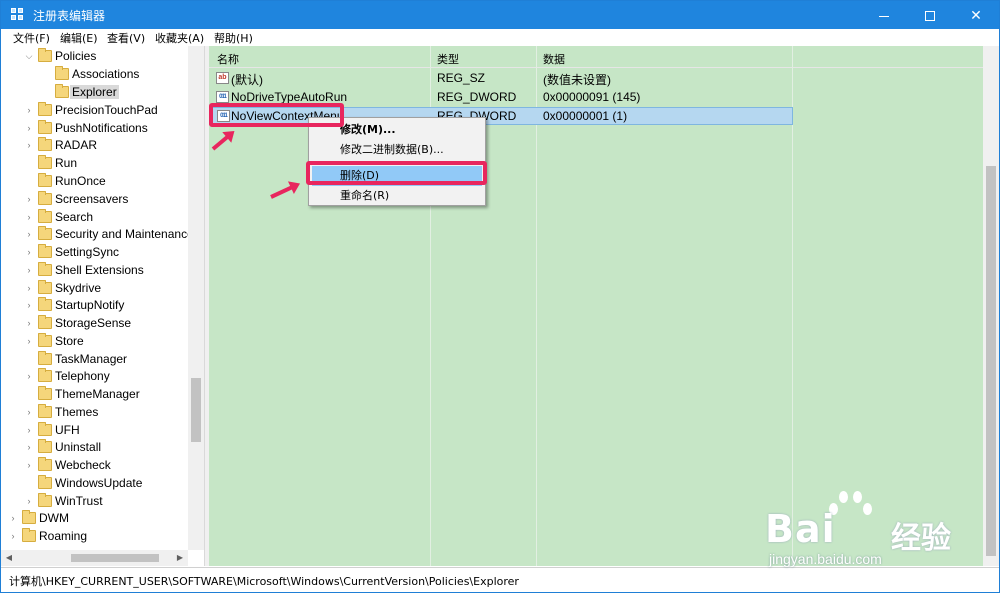 This screenshot has height=593, width=1000. What do you see at coordinates (31, 38) in the screenshot?
I see `menu-file: 文件(F)` at bounding box center [31, 38].